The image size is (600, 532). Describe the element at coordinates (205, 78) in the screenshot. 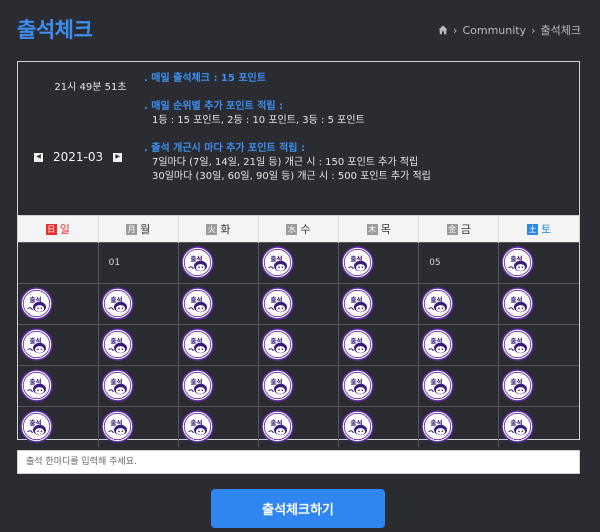

I see `daily-points-heading: . 매일 출석체크 : 15 포인트` at that location.